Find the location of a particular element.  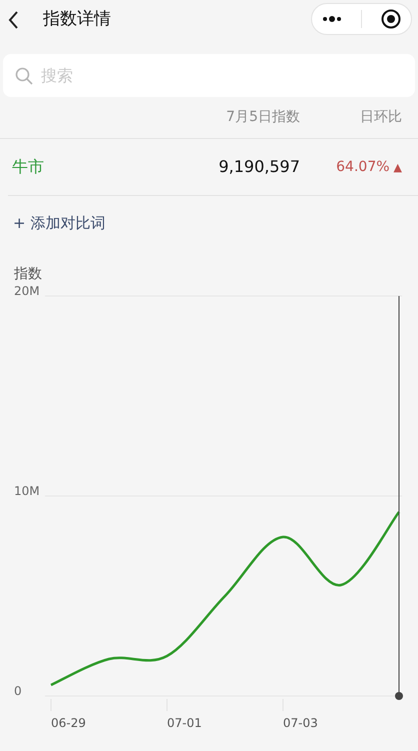

y-tick-label: 20M is located at coordinates (27, 291).